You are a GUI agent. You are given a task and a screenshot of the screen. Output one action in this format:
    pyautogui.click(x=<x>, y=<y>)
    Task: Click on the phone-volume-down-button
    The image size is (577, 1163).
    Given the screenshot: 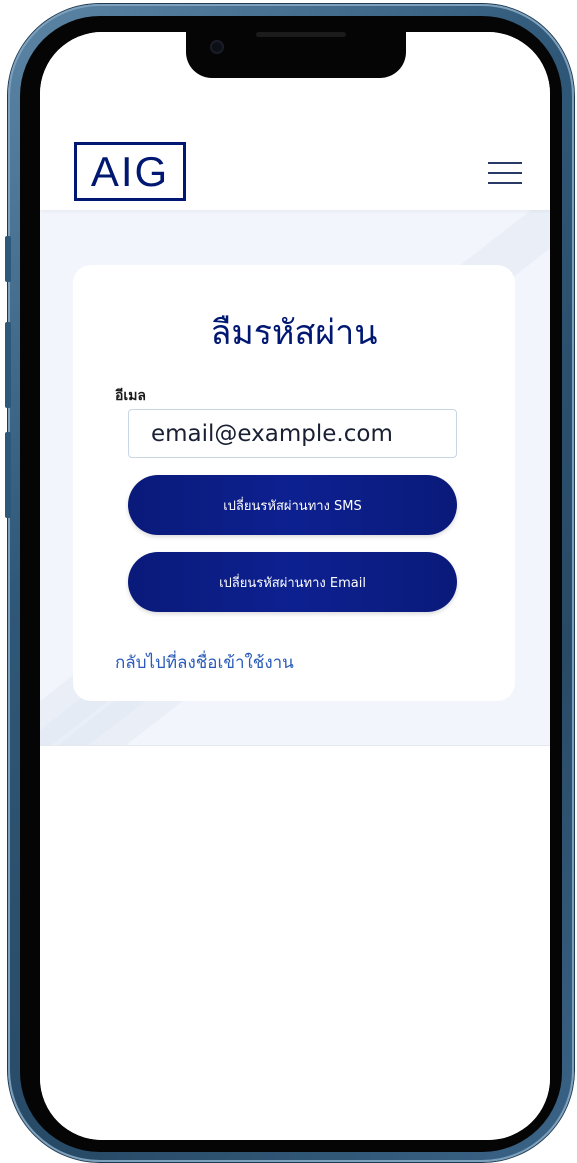 What is the action you would take?
    pyautogui.click(x=8, y=475)
    